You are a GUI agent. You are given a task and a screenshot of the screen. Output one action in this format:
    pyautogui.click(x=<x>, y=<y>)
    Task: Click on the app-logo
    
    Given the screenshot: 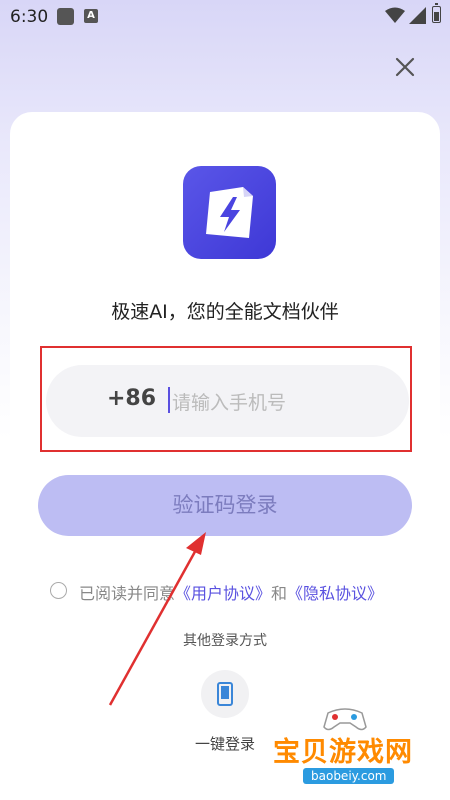 What is the action you would take?
    pyautogui.click(x=229, y=212)
    